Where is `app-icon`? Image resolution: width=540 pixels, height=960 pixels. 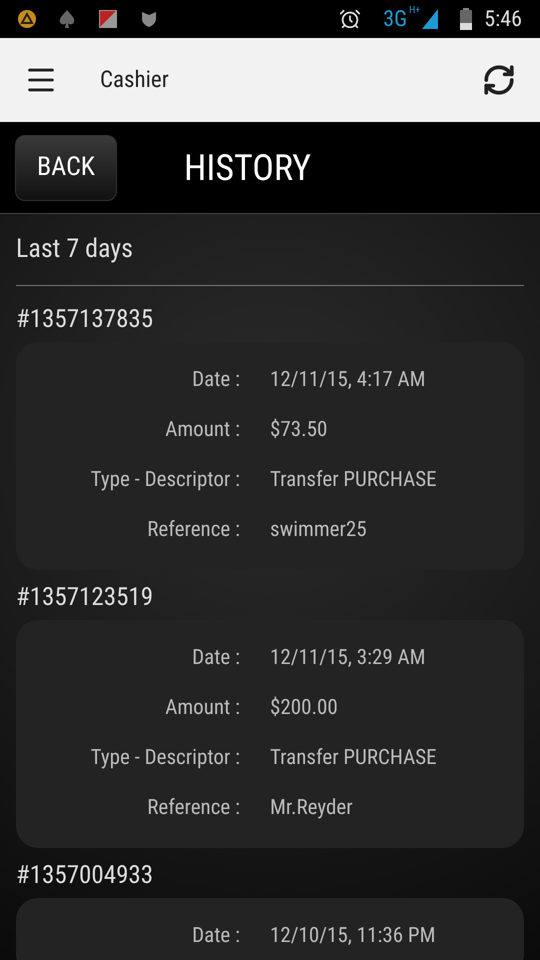 app-icon is located at coordinates (27, 19).